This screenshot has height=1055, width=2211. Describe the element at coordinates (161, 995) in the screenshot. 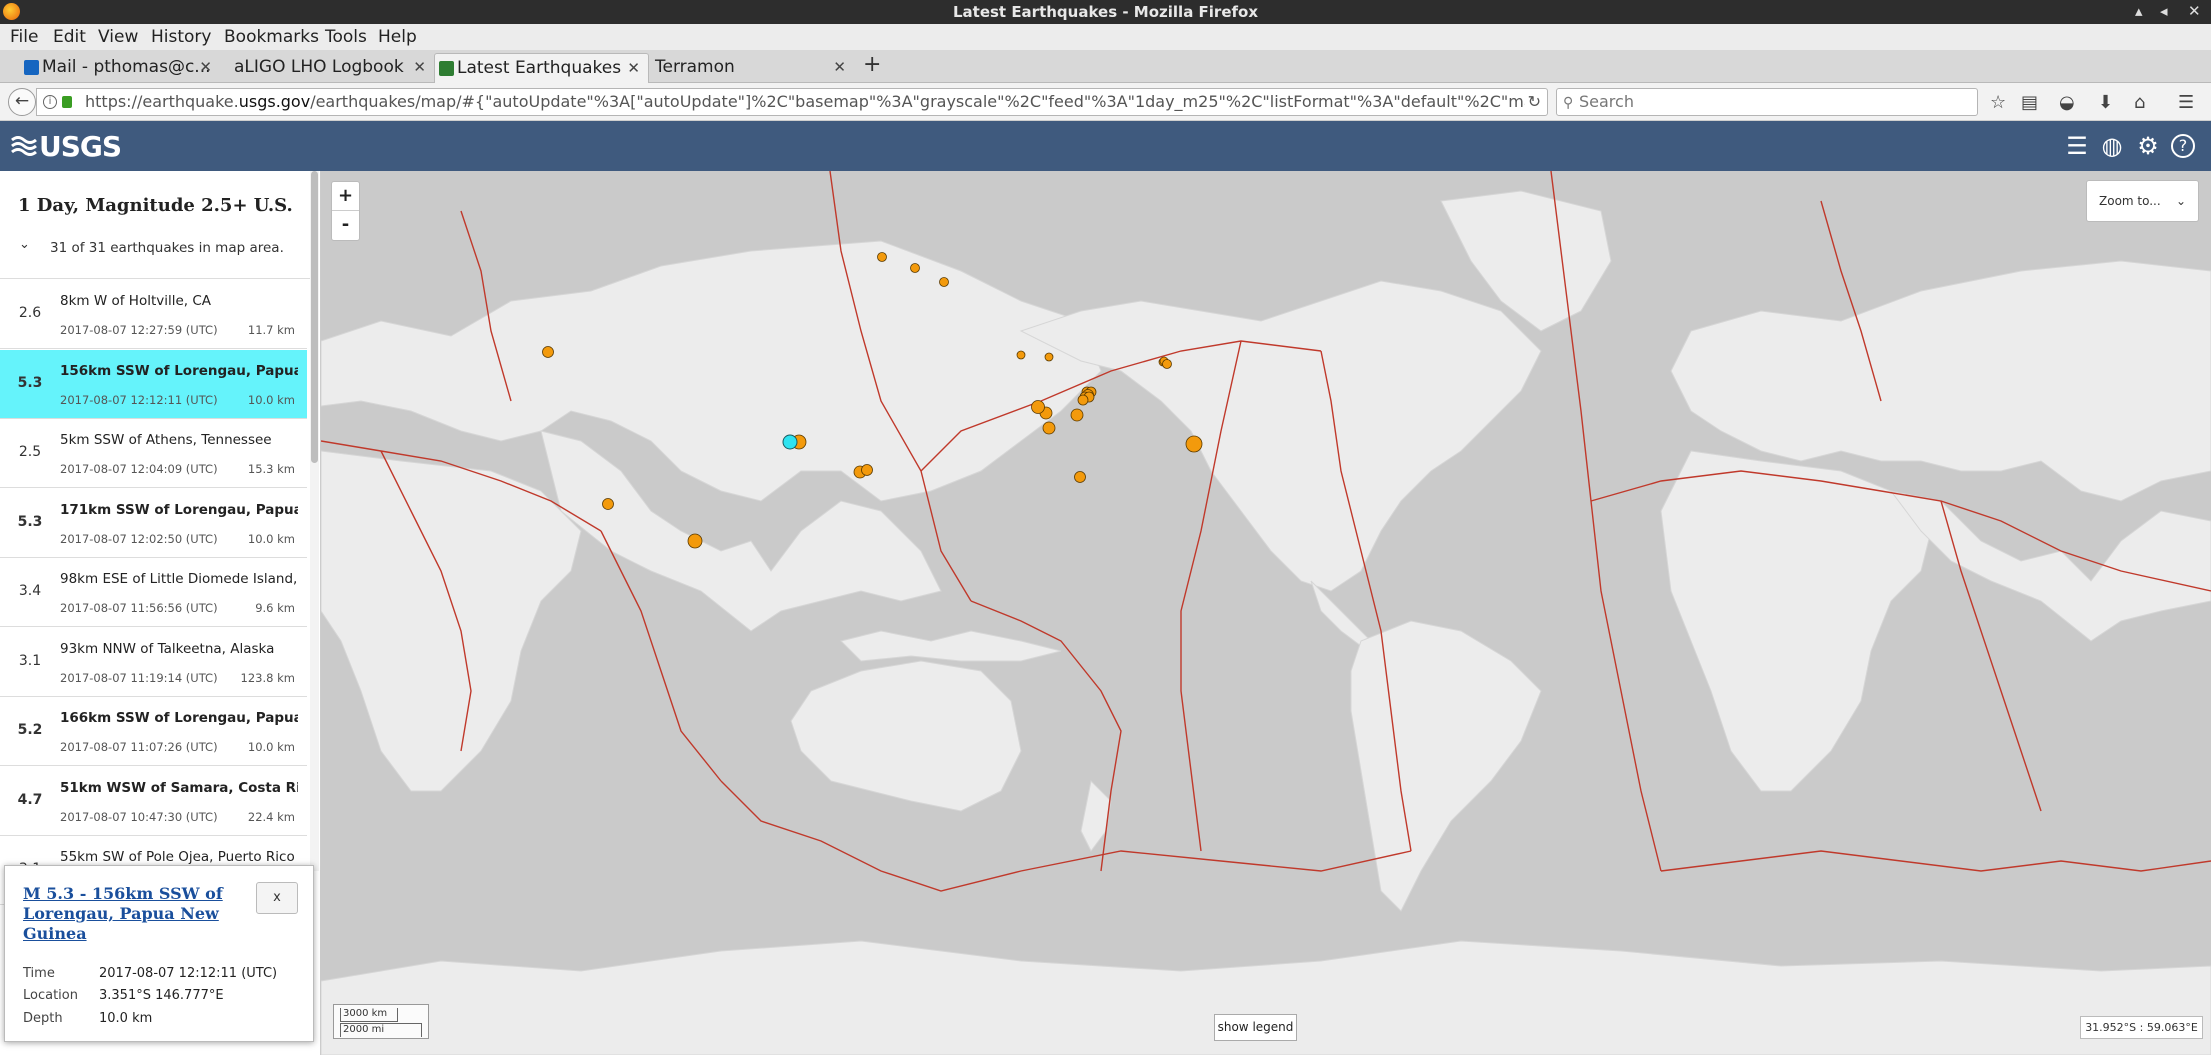

I see `popup-location-value: 3.351°S 146.777°E` at that location.